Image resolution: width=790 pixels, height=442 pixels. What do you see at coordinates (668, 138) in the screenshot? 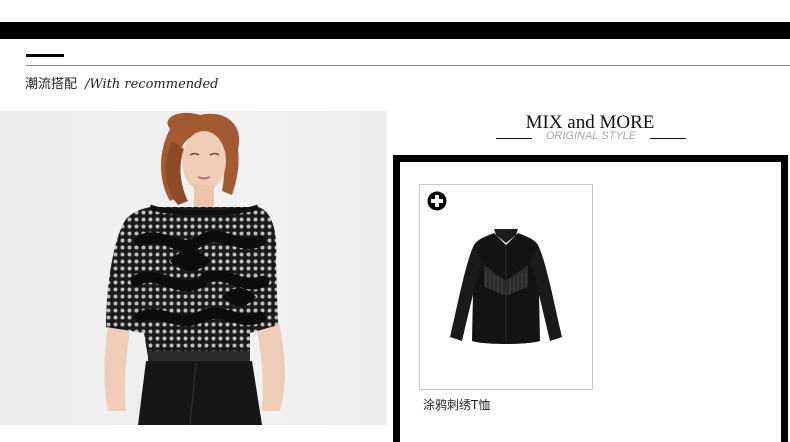
I see `subtitle-line-right` at bounding box center [668, 138].